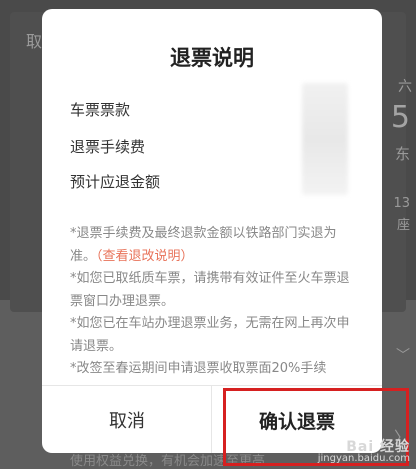  I want to click on background-number: 13, so click(401, 203).